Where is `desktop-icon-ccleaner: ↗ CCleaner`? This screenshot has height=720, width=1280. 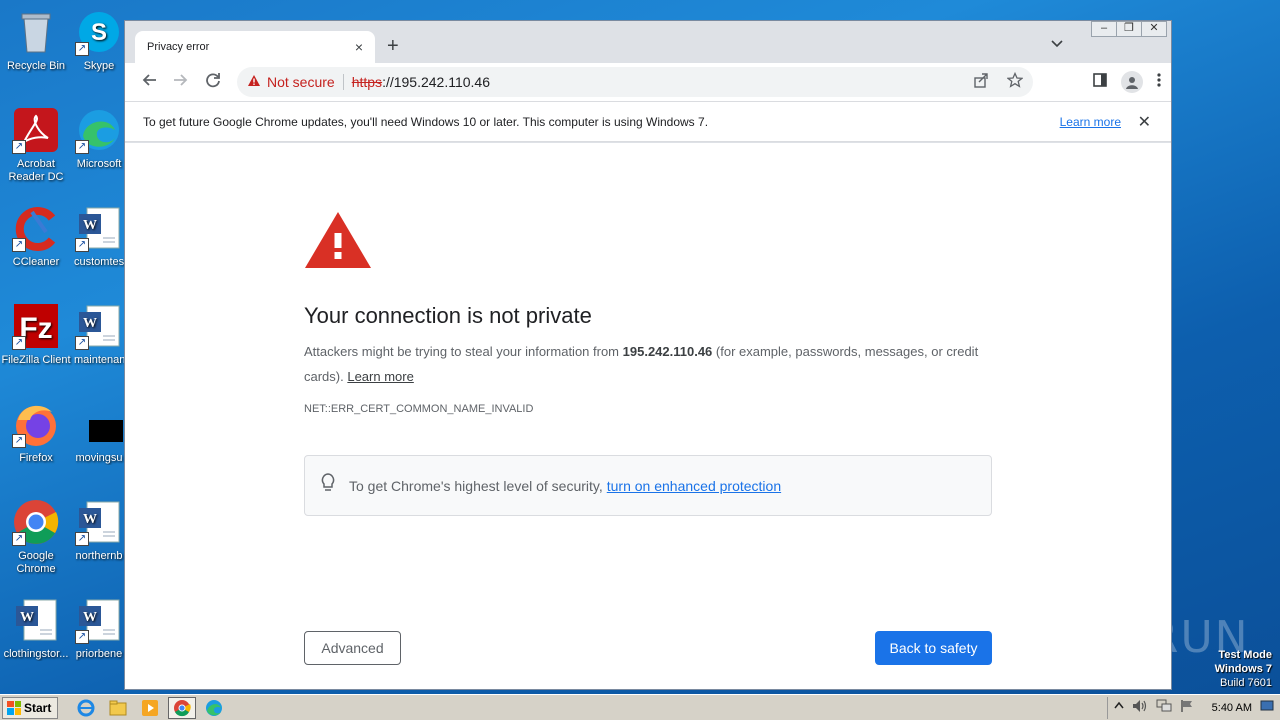
desktop-icon-ccleaner: ↗ CCleaner is located at coordinates (37, 236).